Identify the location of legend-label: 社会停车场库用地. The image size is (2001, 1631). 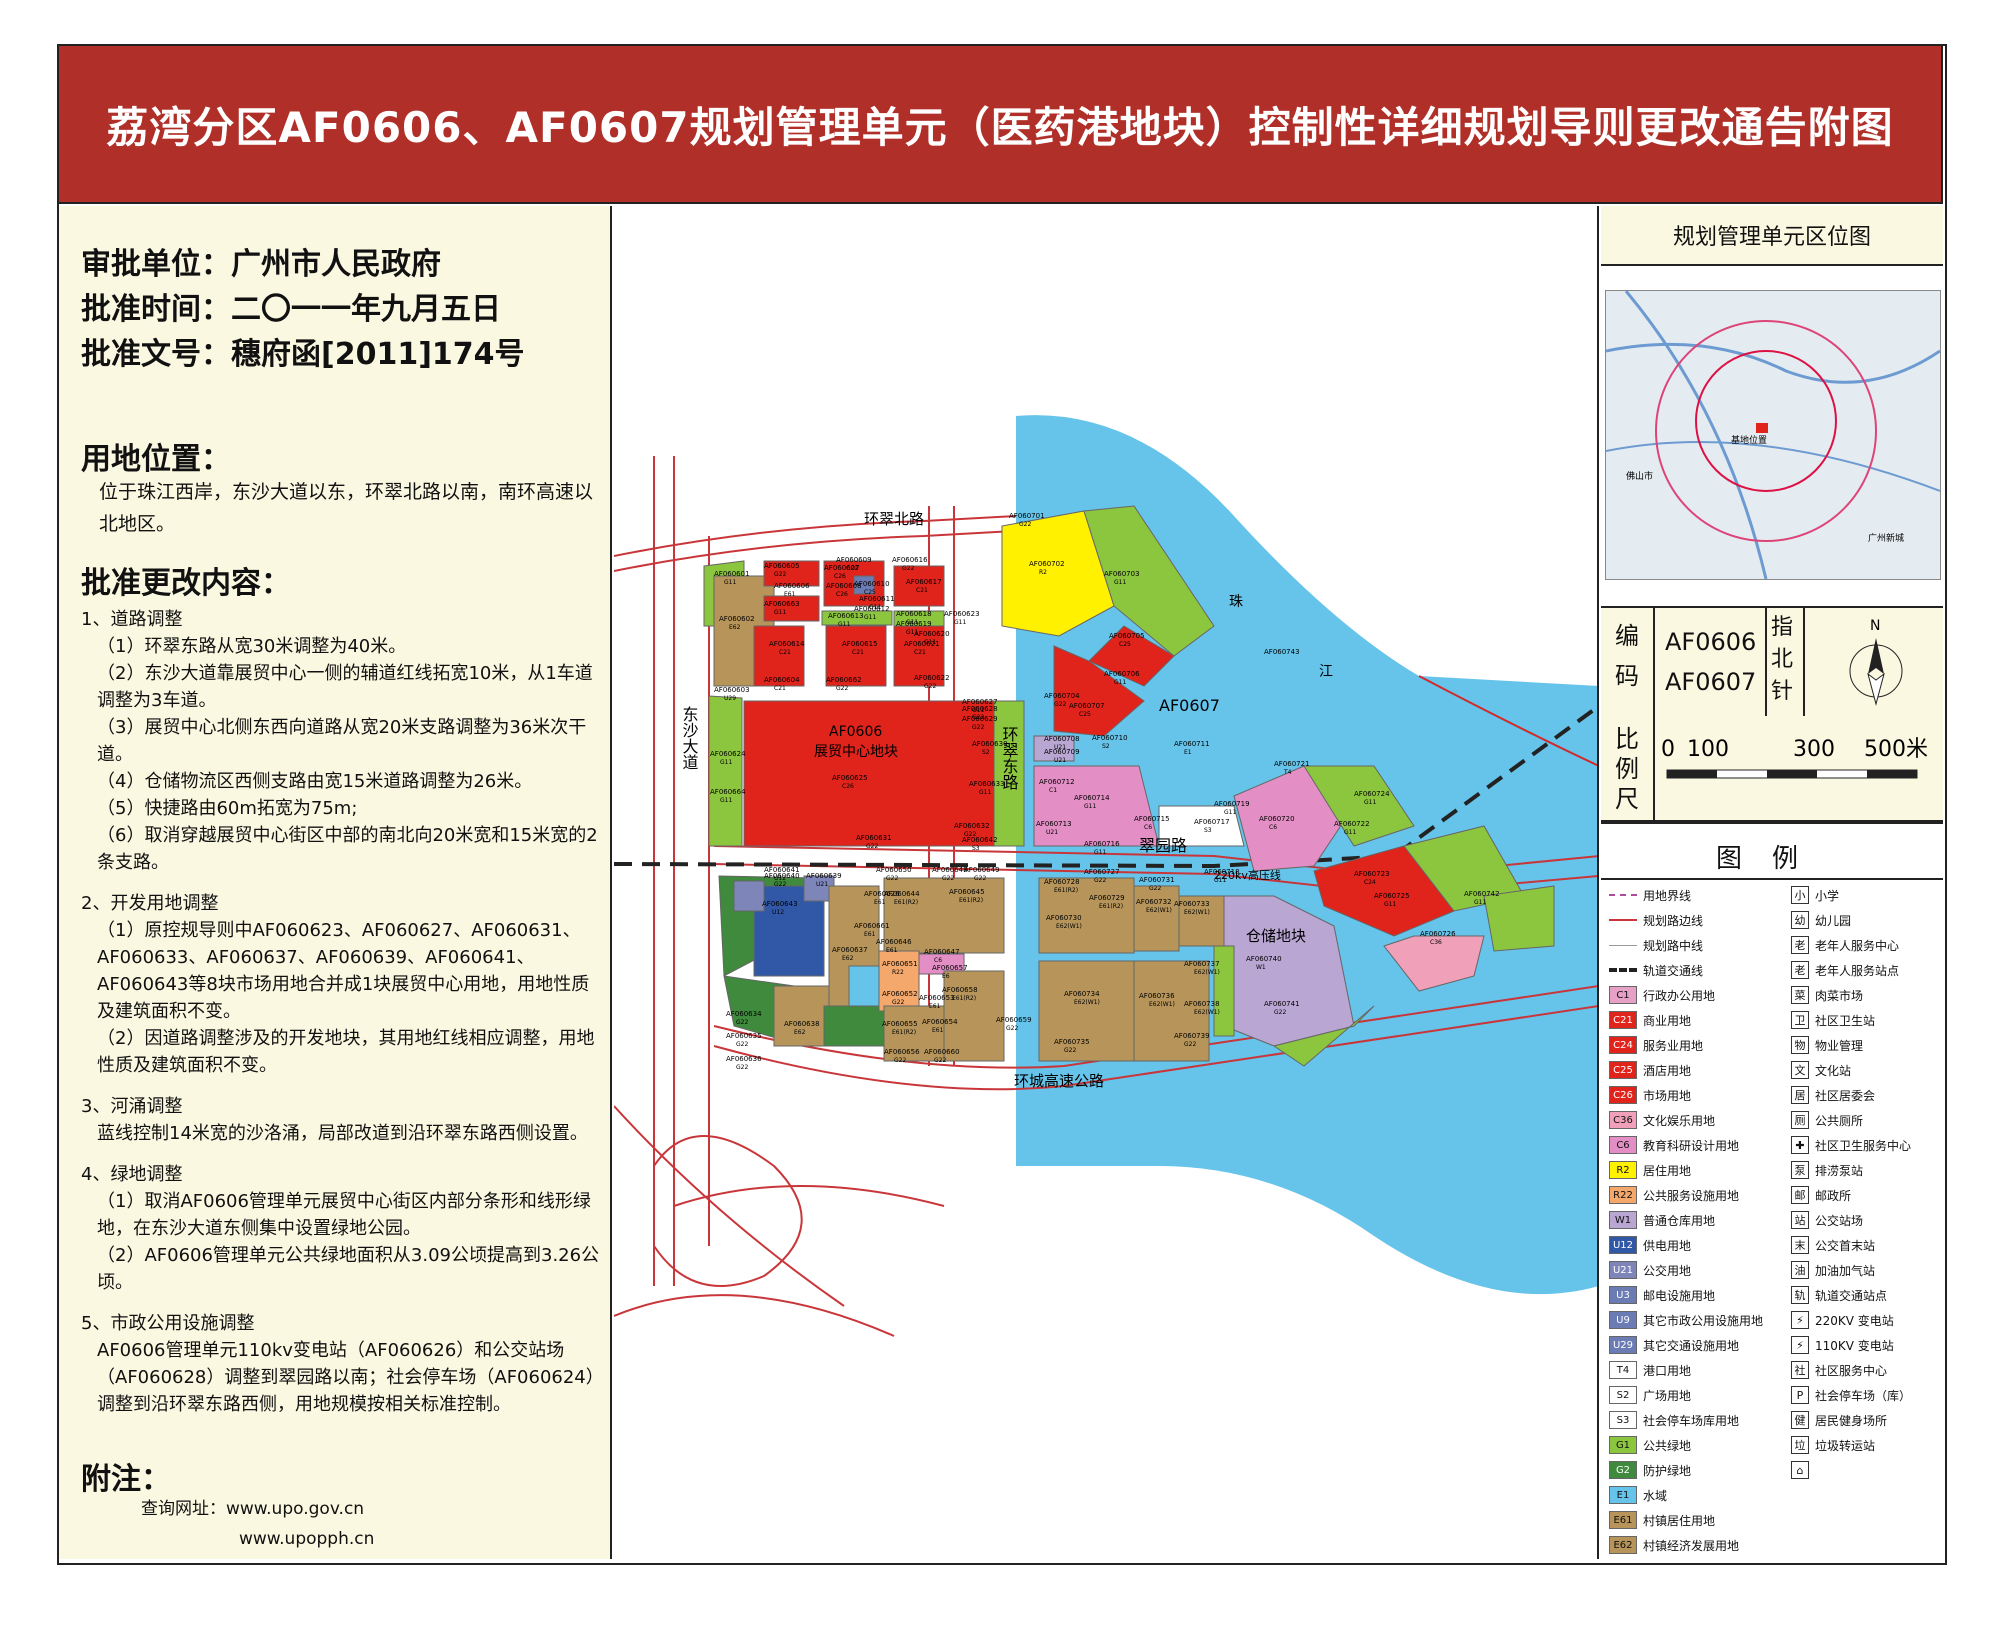
(1691, 1420).